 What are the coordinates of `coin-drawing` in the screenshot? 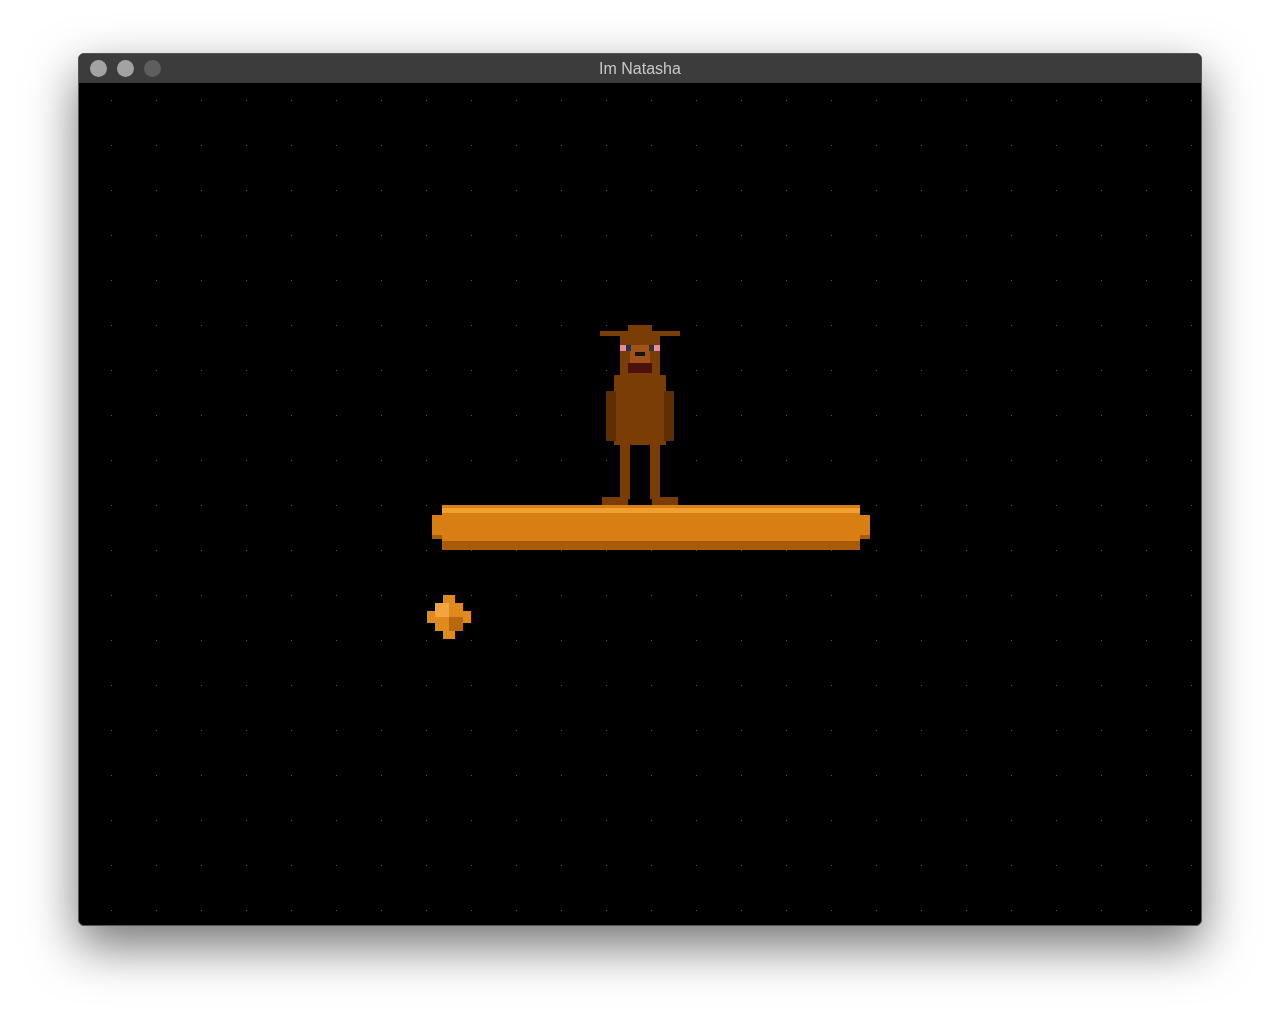 It's located at (449, 617).